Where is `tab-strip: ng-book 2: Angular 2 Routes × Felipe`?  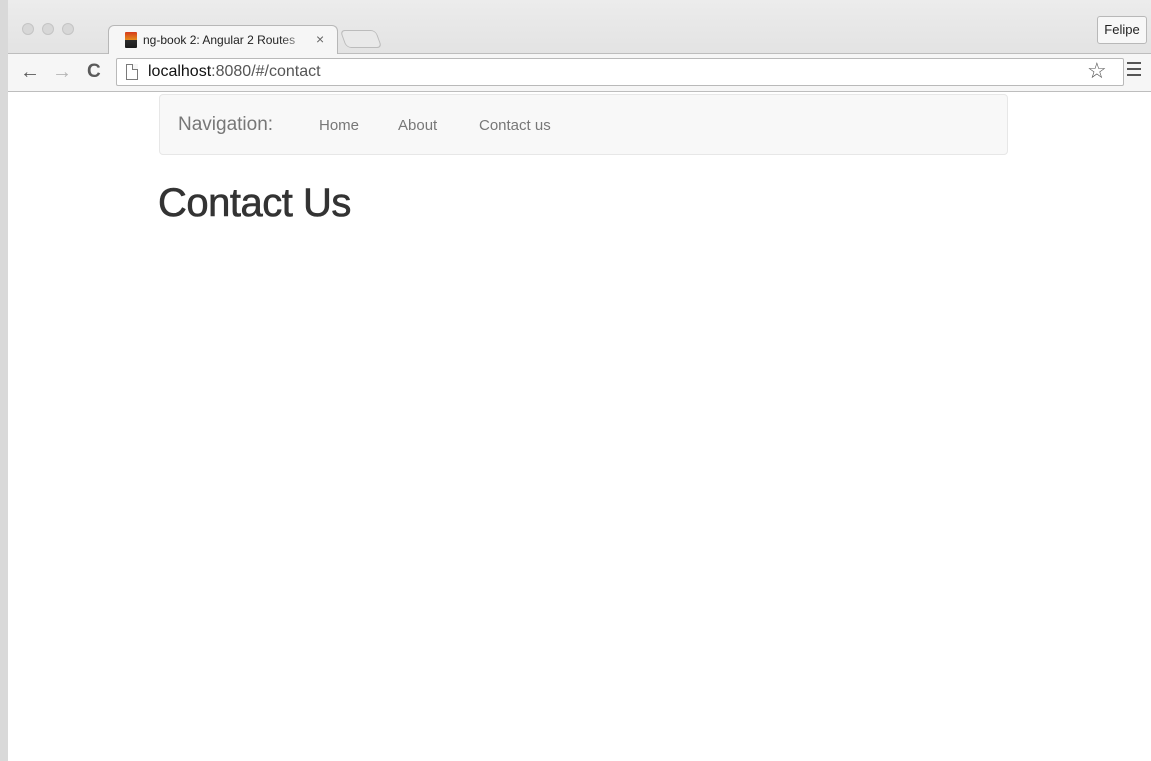
tab-strip: ng-book 2: Angular 2 Routes × Felipe is located at coordinates (579, 27).